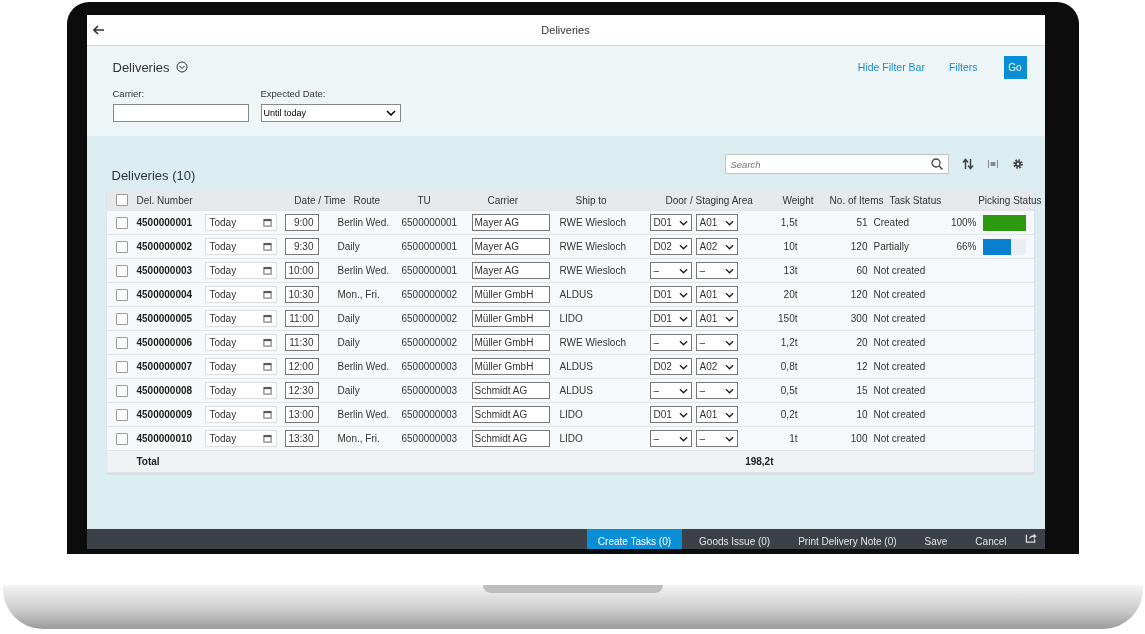 This screenshot has width=1145, height=634. Describe the element at coordinates (301, 222) in the screenshot. I see `time-input: 9:00` at that location.